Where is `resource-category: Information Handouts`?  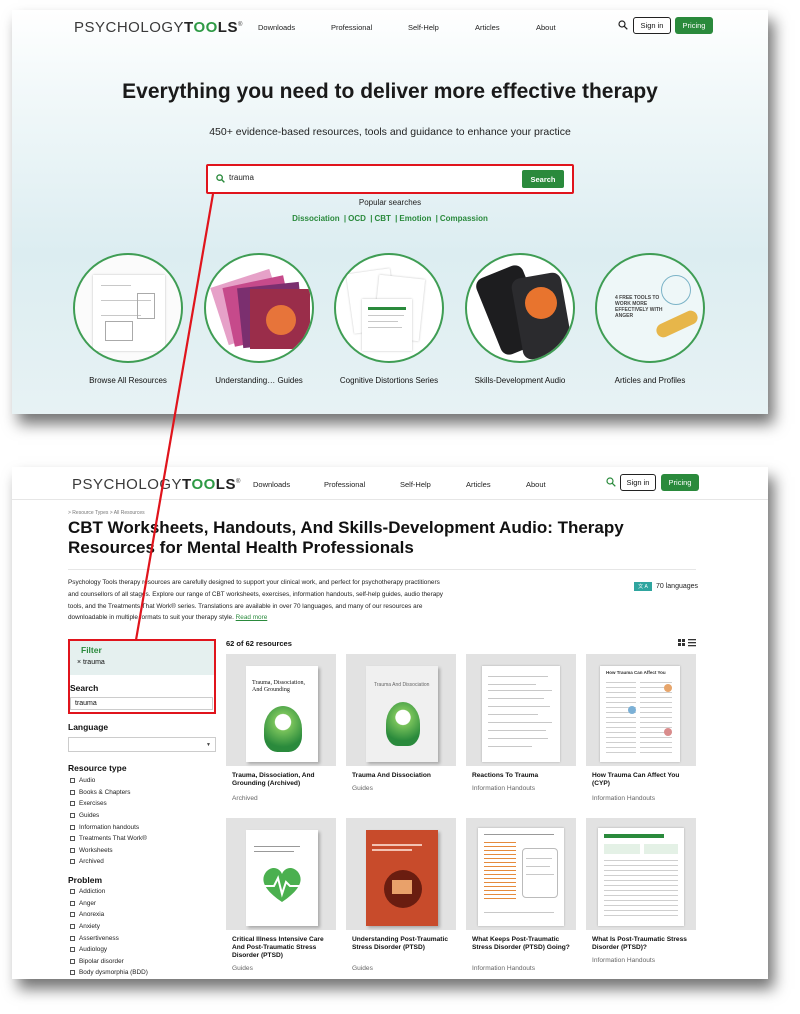
resource-category: Information Handouts is located at coordinates (624, 960).